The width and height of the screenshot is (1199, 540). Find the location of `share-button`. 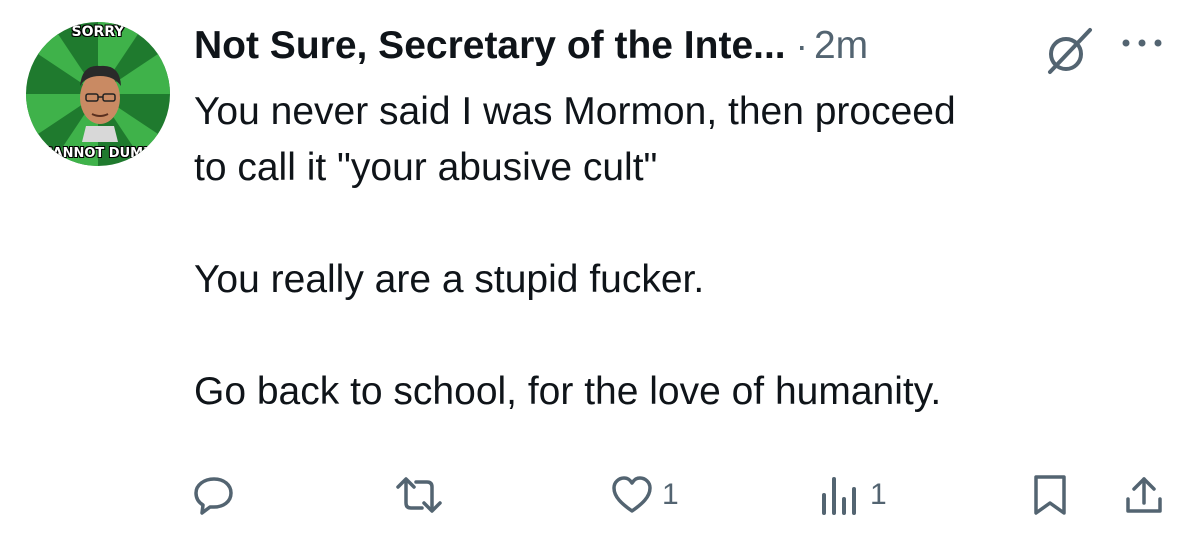

share-button is located at coordinates (1144, 495).